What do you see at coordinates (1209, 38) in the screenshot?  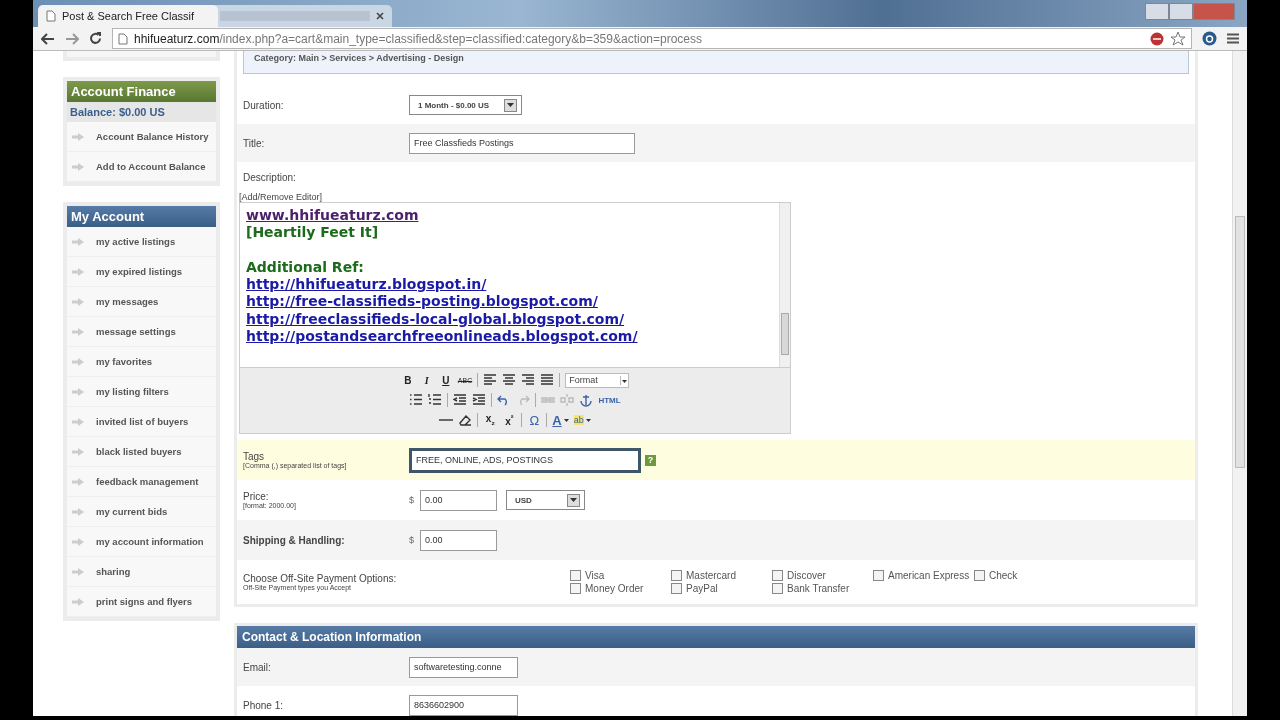 I see `extension-icon` at bounding box center [1209, 38].